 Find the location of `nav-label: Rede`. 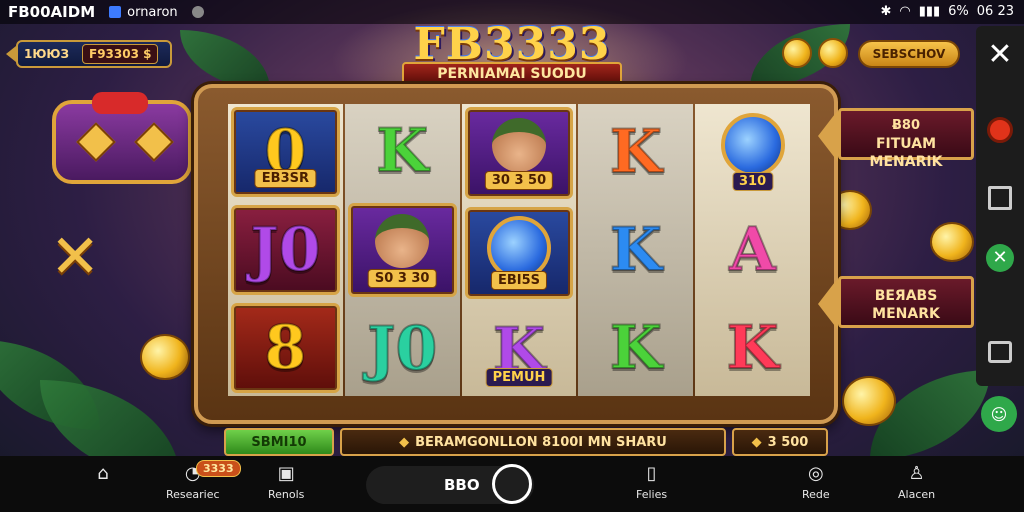

nav-label: Rede is located at coordinates (816, 494).